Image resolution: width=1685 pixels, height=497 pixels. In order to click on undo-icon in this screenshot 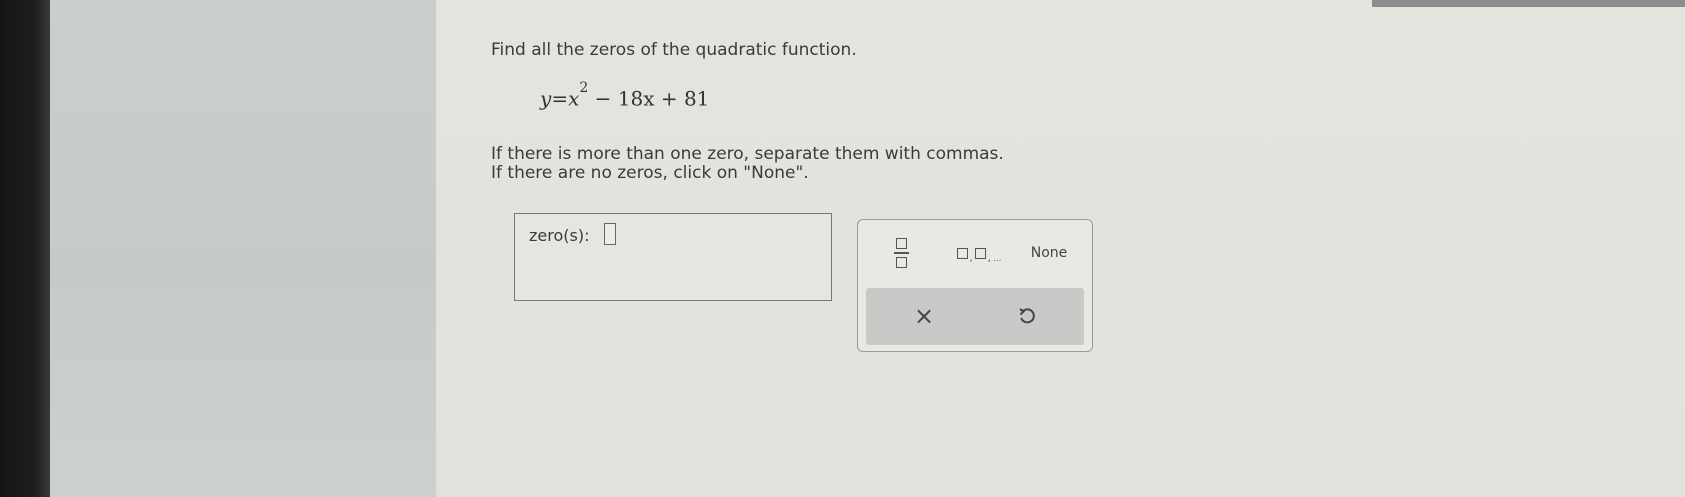, I will do `click(1027, 316)`.